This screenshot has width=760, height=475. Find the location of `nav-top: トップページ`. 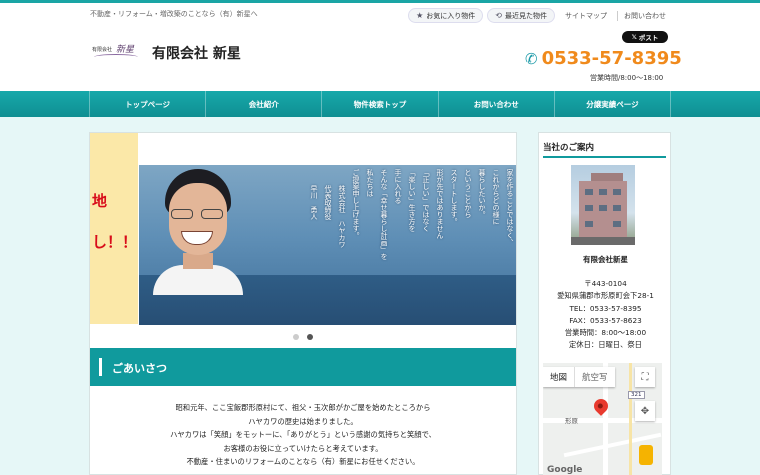

nav-top: トップページ is located at coordinates (147, 104).